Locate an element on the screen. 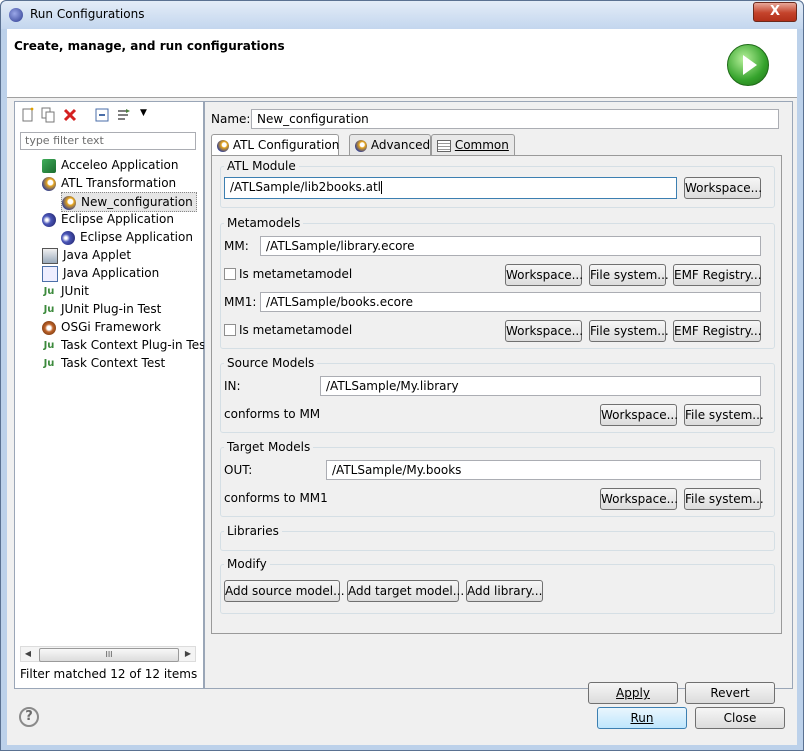 Image resolution: width=804 pixels, height=751 pixels. tree-item: Ju Task Context Test is located at coordinates (104, 363).